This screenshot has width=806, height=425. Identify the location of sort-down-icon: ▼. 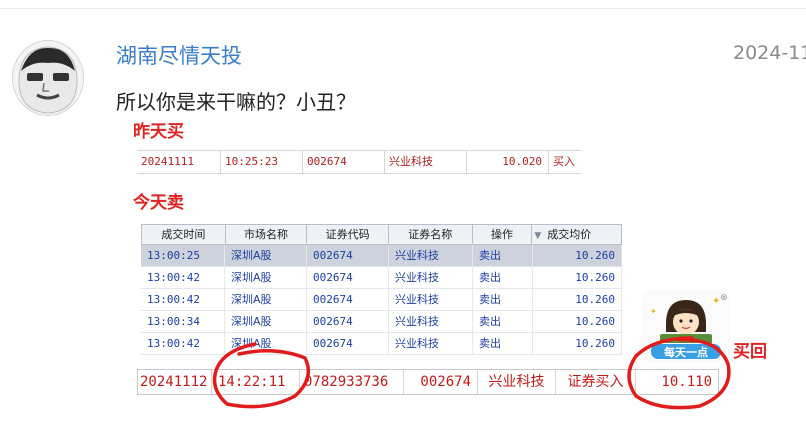
(538, 236).